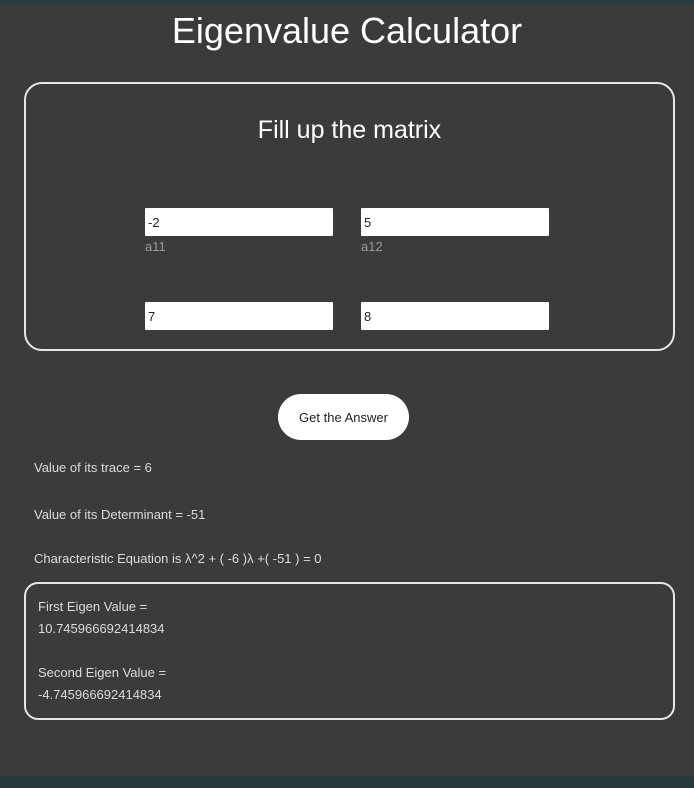  Describe the element at coordinates (455, 222) in the screenshot. I see `a12-input` at that location.